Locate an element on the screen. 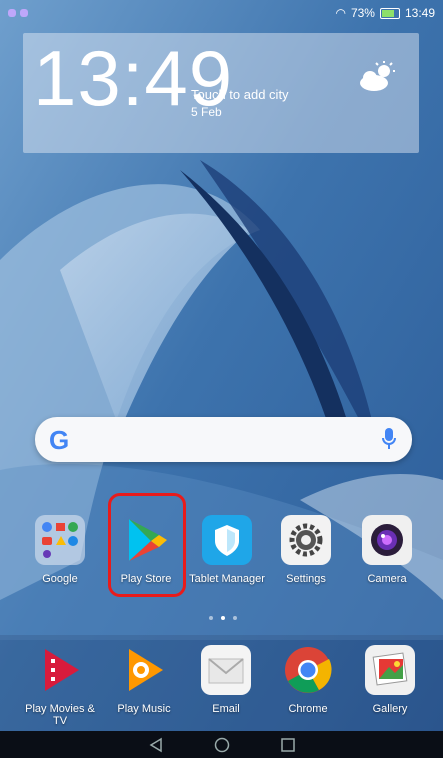 Image resolution: width=443 pixels, height=758 pixels. tablet-manager-icon is located at coordinates (227, 540).